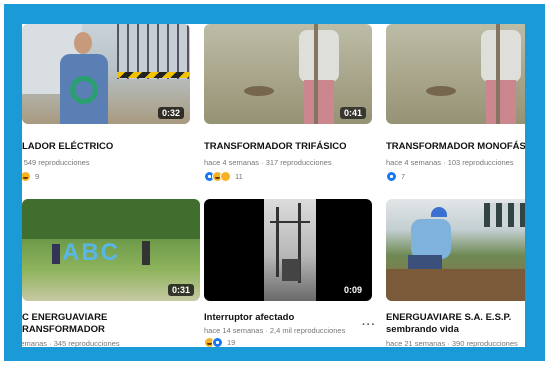 This screenshot has width=549, height=365. I want to click on video-thumbnail-1: 0:32, so click(106, 74).